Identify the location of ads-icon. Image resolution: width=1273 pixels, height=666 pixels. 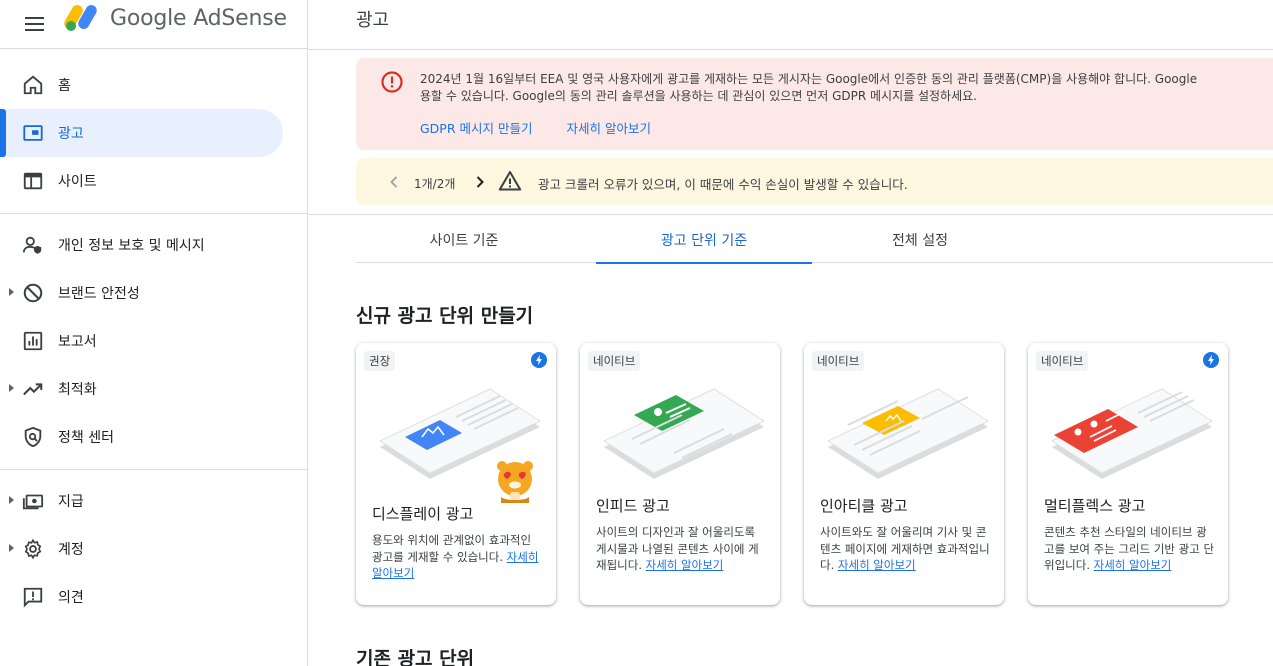
(33, 133).